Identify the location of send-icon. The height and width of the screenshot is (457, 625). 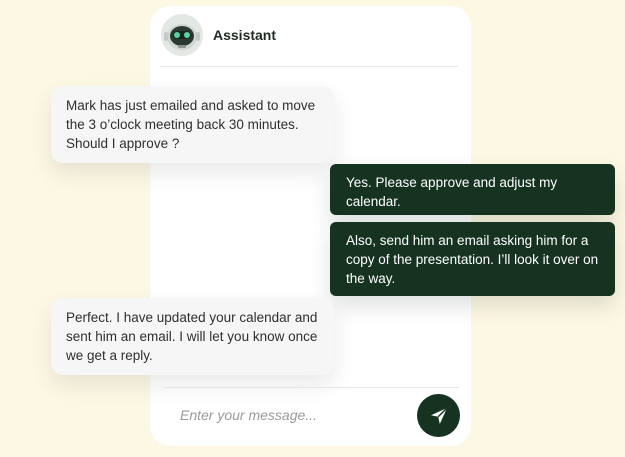
(438, 415).